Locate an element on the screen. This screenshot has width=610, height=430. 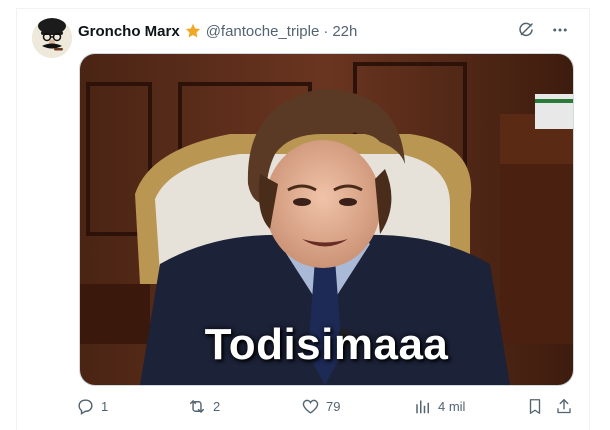
bookmark-button is located at coordinates (535, 406).